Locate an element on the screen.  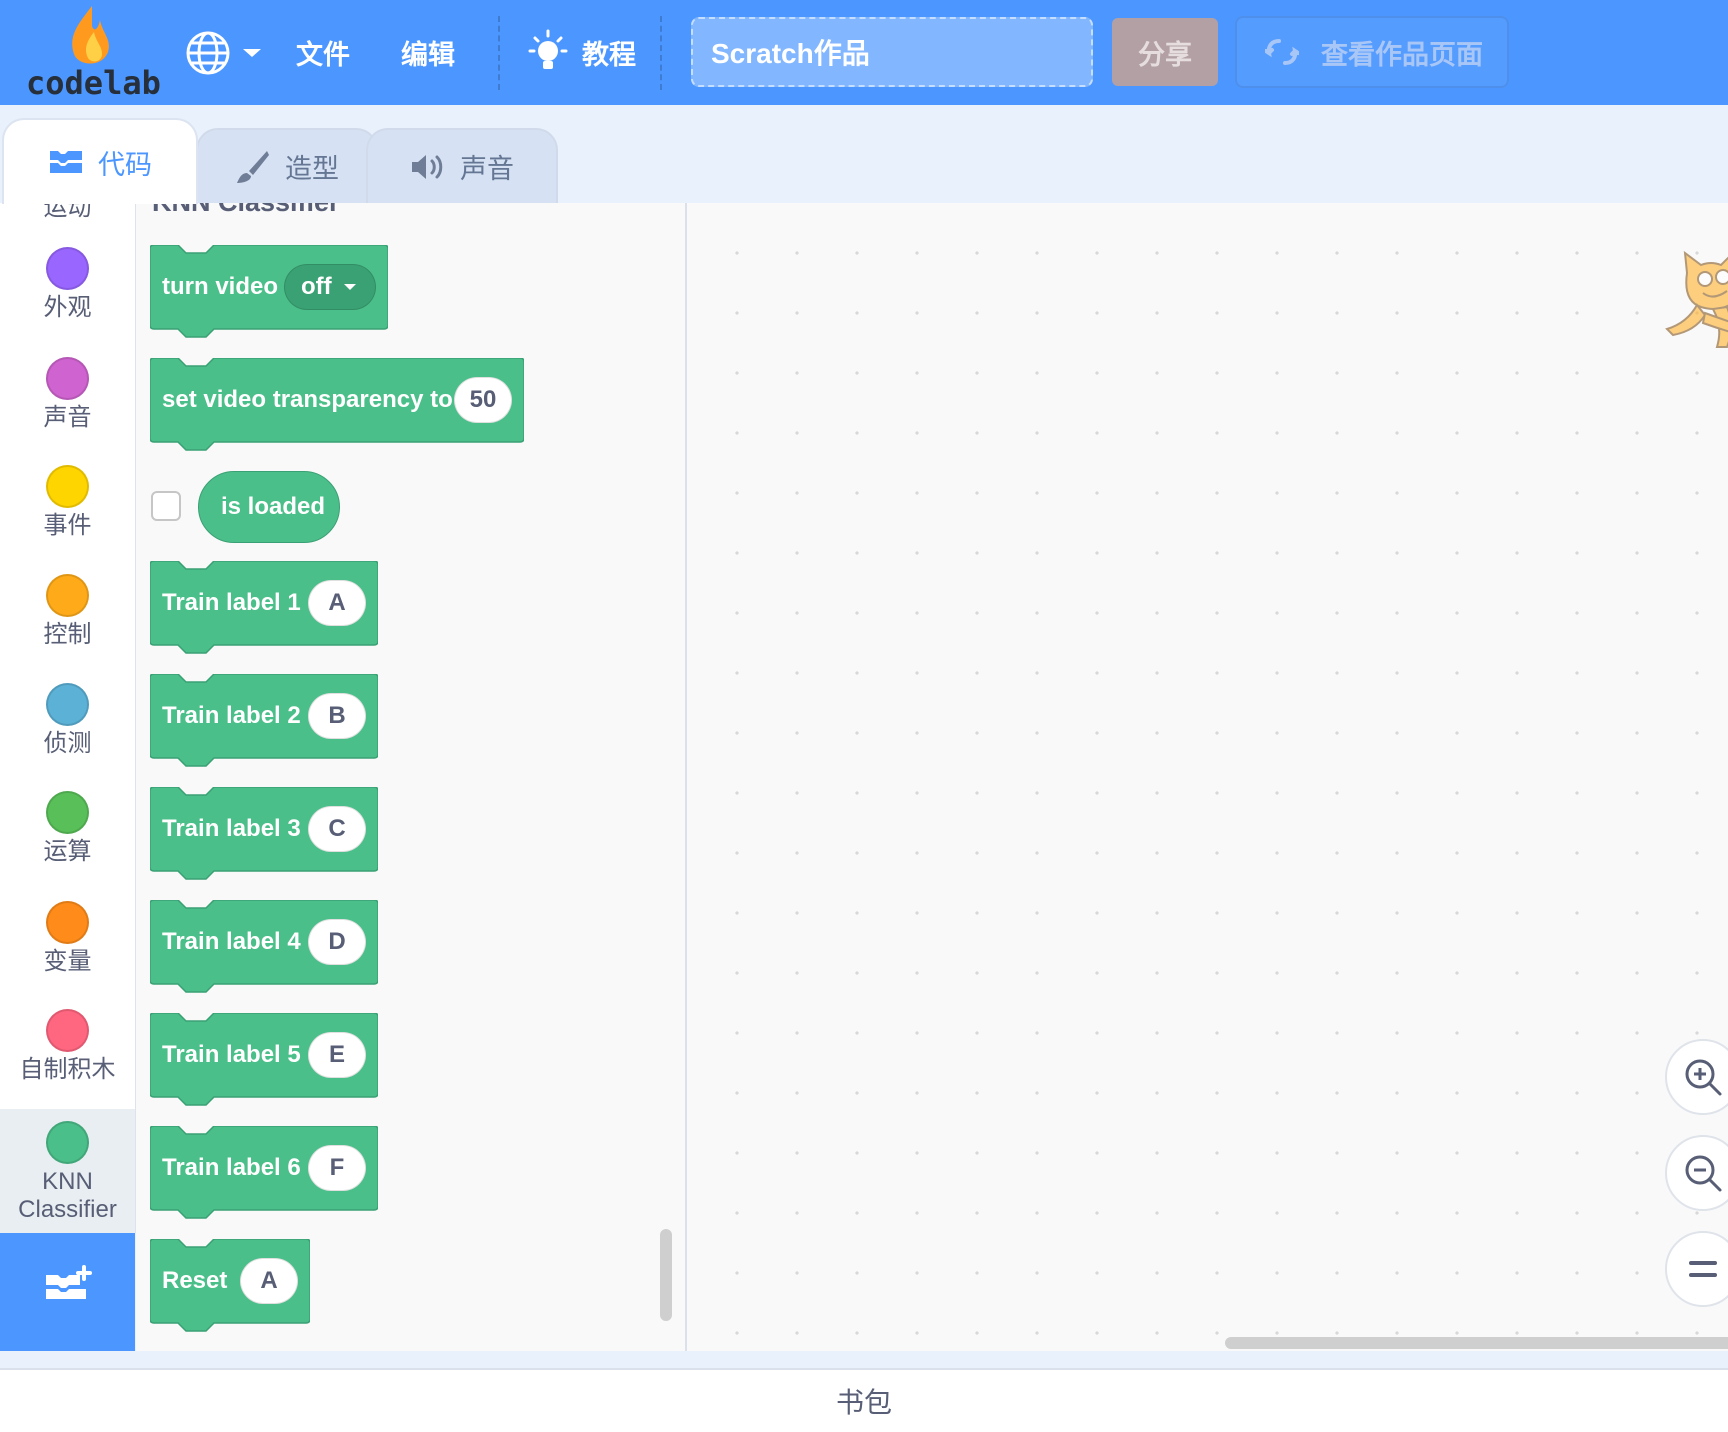
is-loaded-monitor-checkbox is located at coordinates (166, 506).